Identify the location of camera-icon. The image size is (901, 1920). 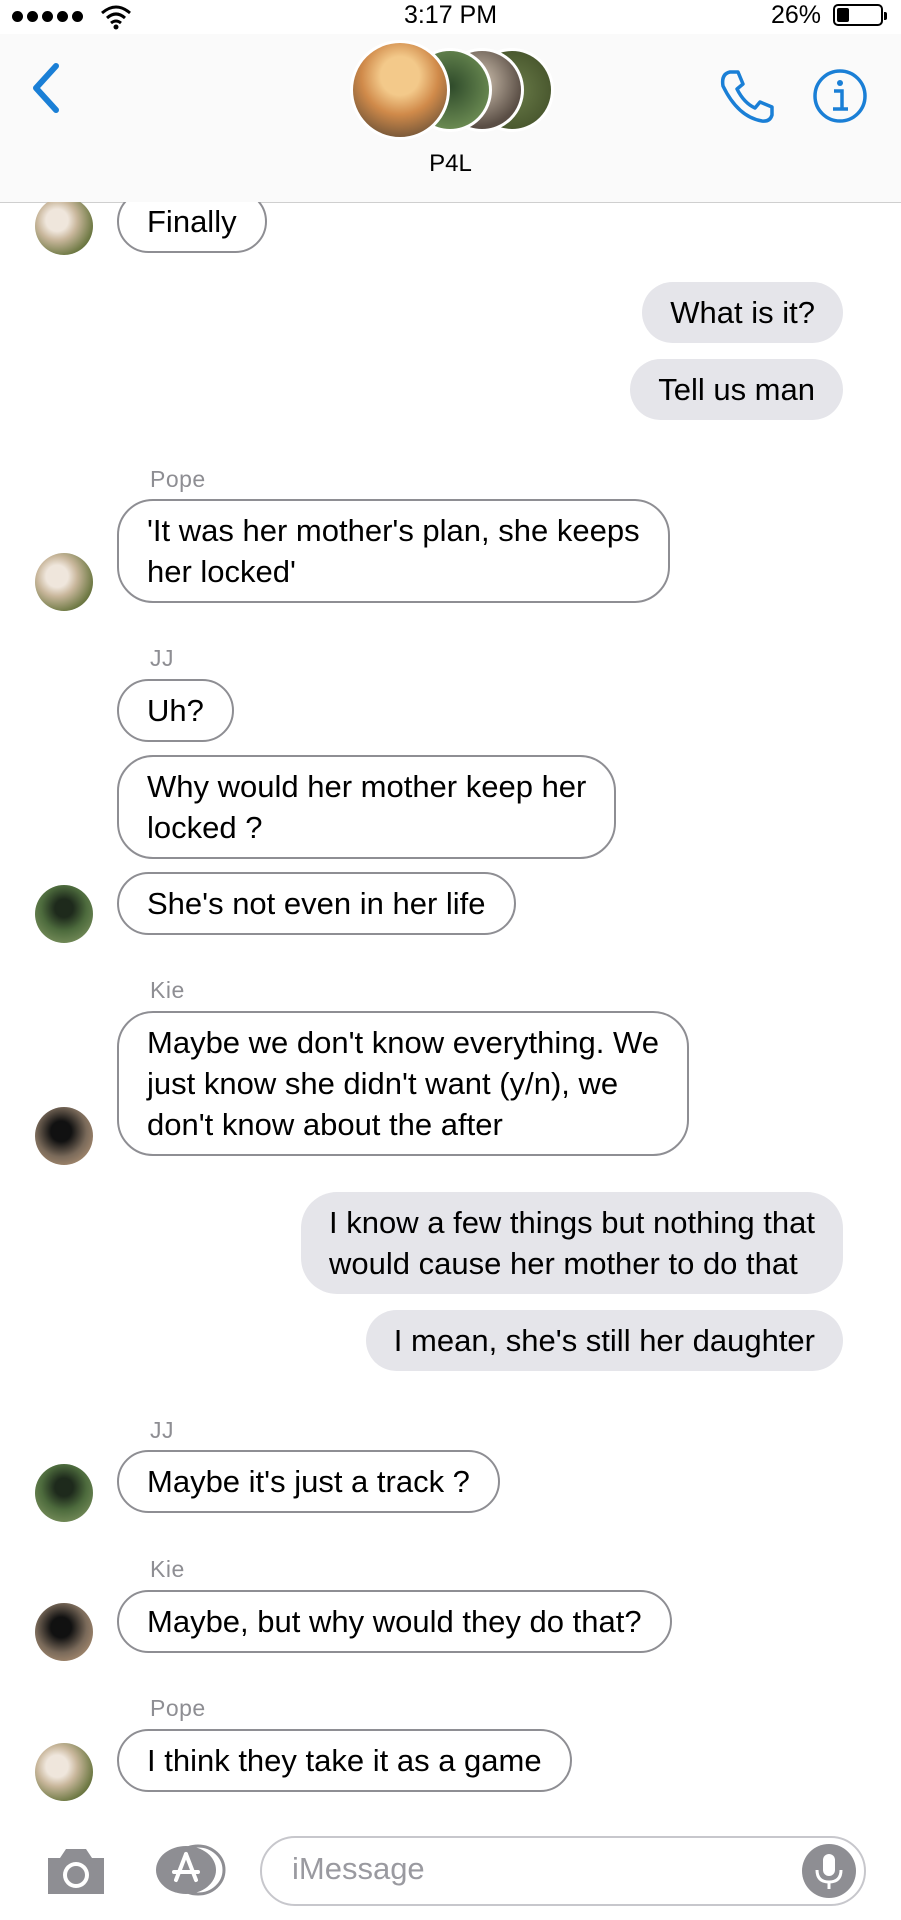
(76, 1871).